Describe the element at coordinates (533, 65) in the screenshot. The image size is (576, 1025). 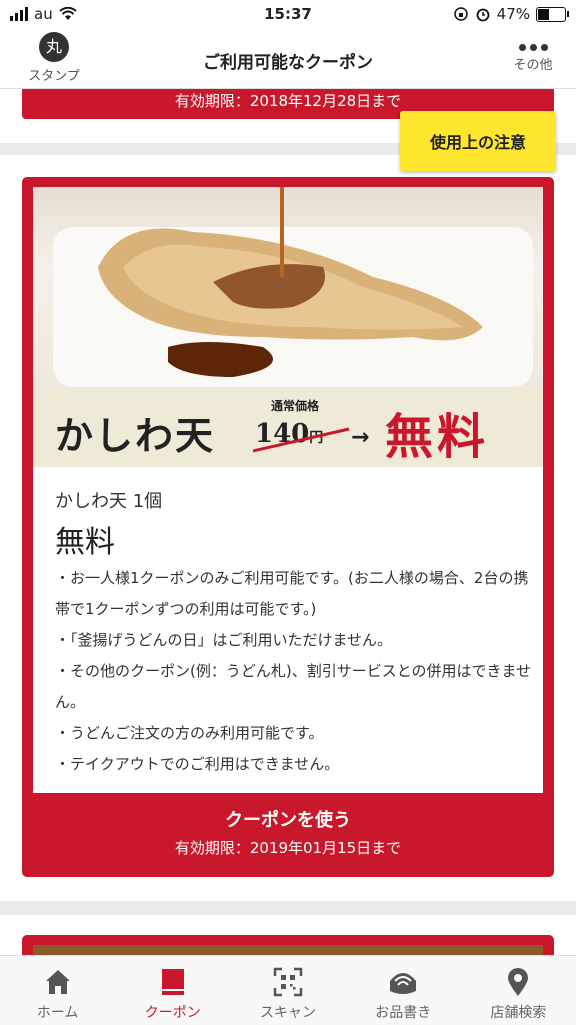
I see `more-label: その他` at that location.